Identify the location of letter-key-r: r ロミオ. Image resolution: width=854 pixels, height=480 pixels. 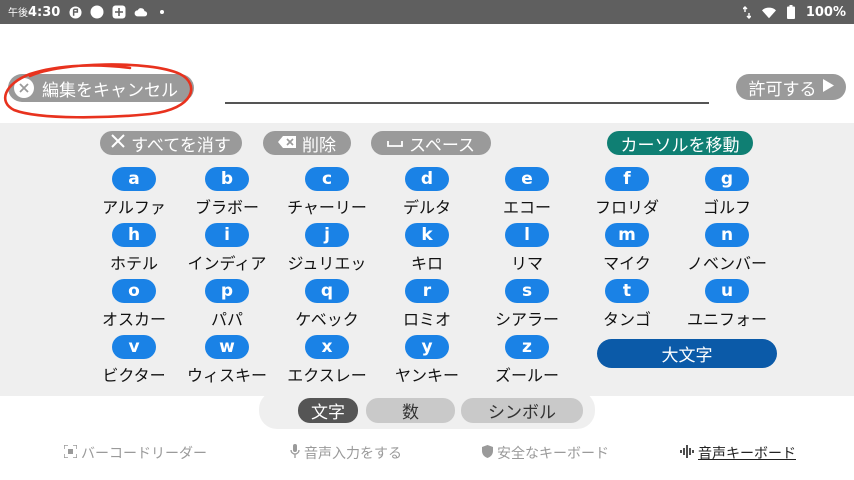
(427, 307).